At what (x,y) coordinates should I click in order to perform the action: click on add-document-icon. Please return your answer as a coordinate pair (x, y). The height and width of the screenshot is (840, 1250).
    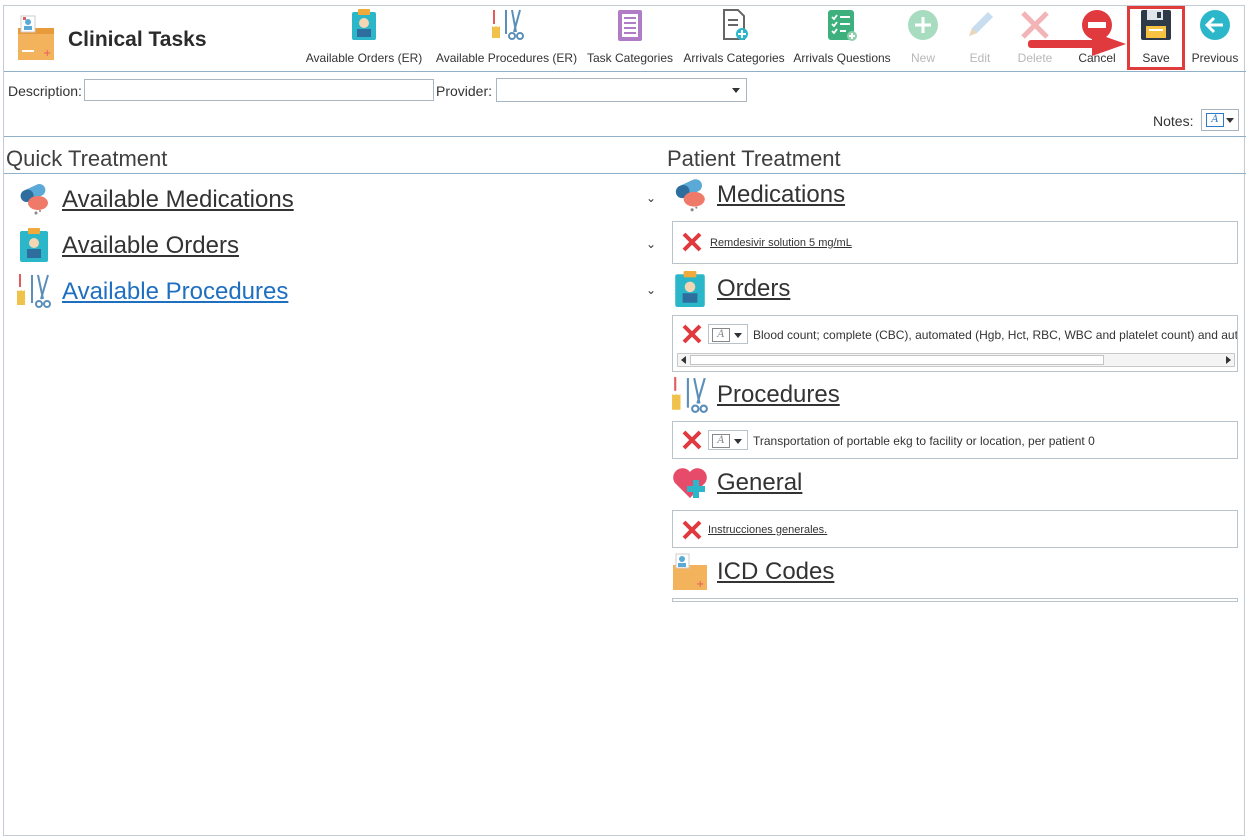
    Looking at the image, I should click on (735, 24).